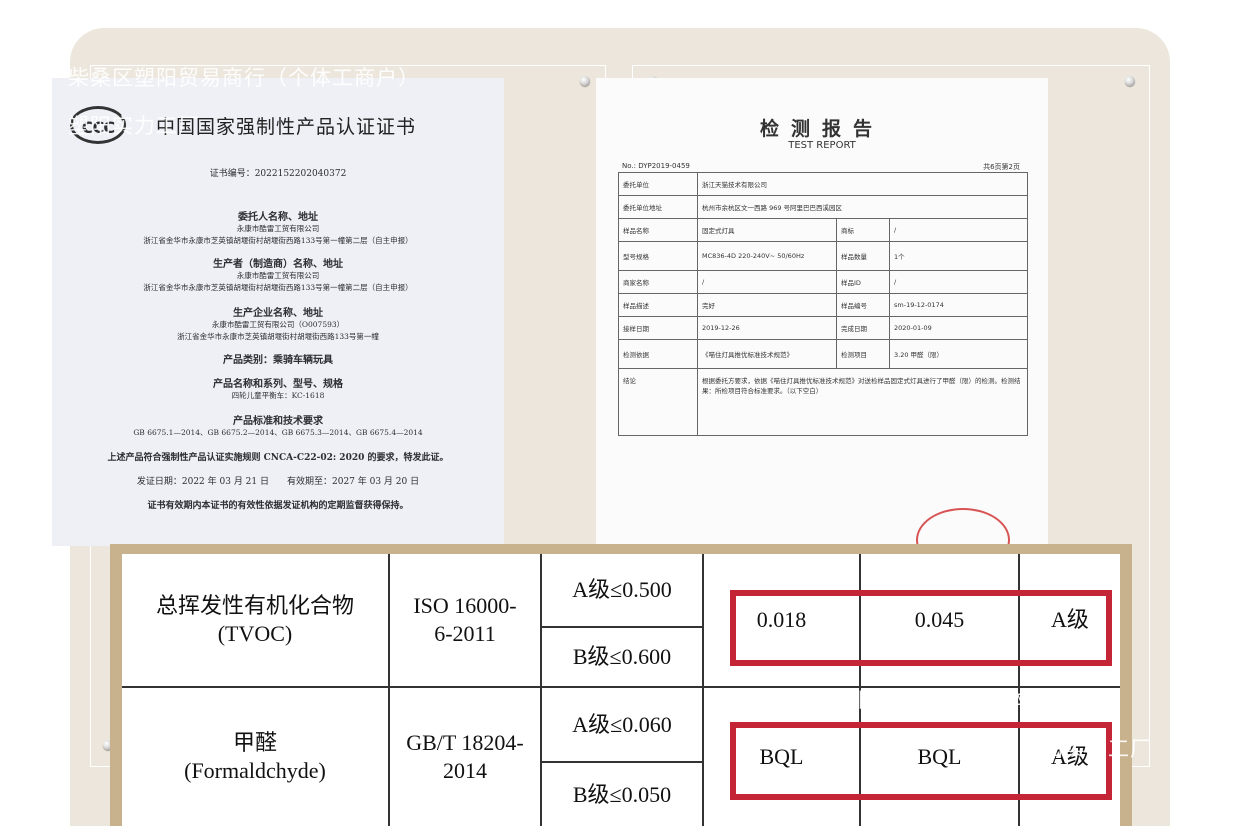 Image resolution: width=1240 pixels, height=826 pixels. What do you see at coordinates (622, 794) in the screenshot?
I see `limit-grade-b: B级≤0.050` at bounding box center [622, 794].